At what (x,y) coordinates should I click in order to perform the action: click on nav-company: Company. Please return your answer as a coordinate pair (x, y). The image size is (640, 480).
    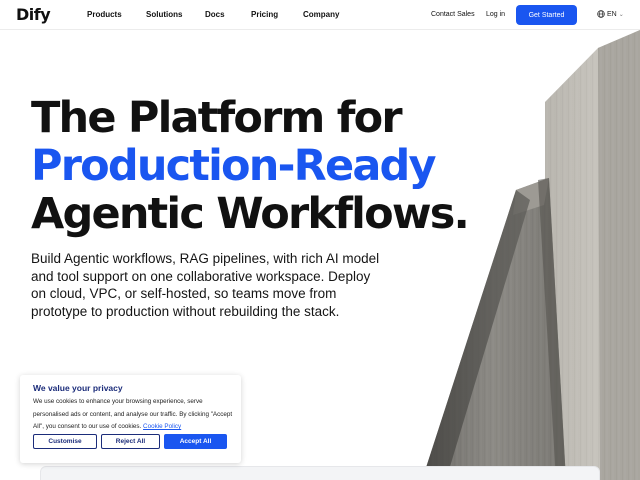
    Looking at the image, I should click on (321, 14).